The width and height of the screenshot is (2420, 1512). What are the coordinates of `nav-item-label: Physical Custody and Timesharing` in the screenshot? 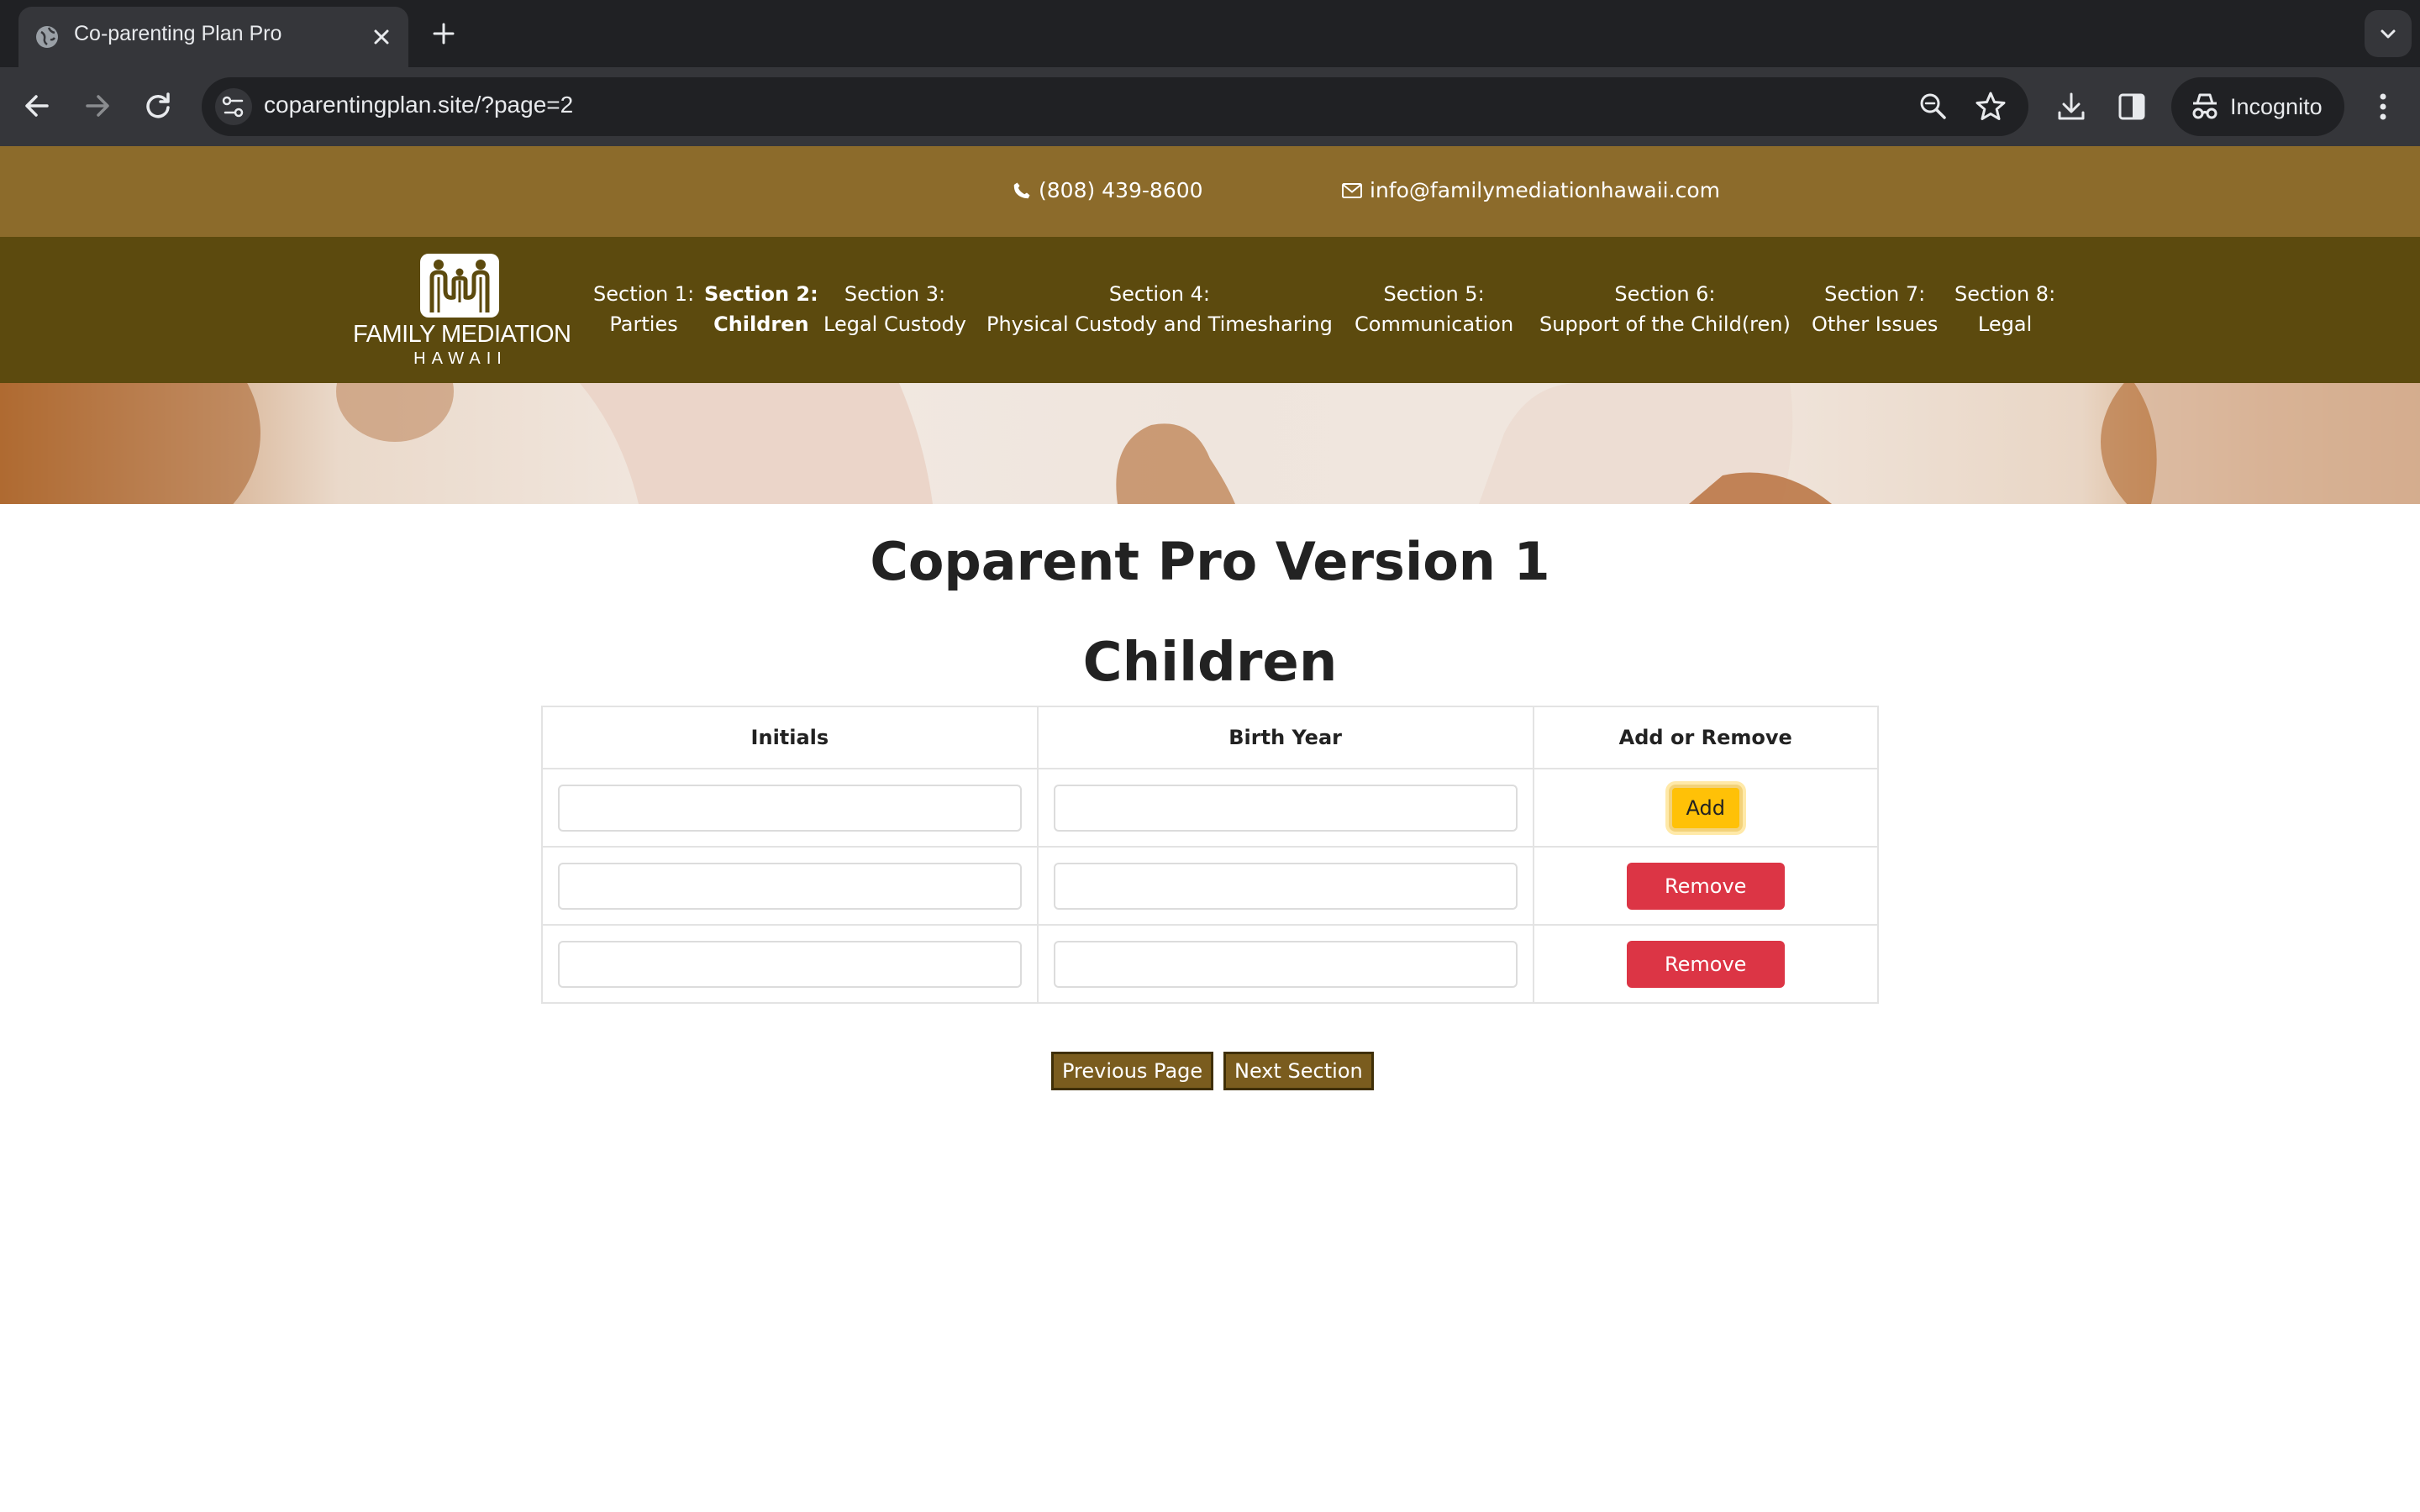 It's located at (1159, 324).